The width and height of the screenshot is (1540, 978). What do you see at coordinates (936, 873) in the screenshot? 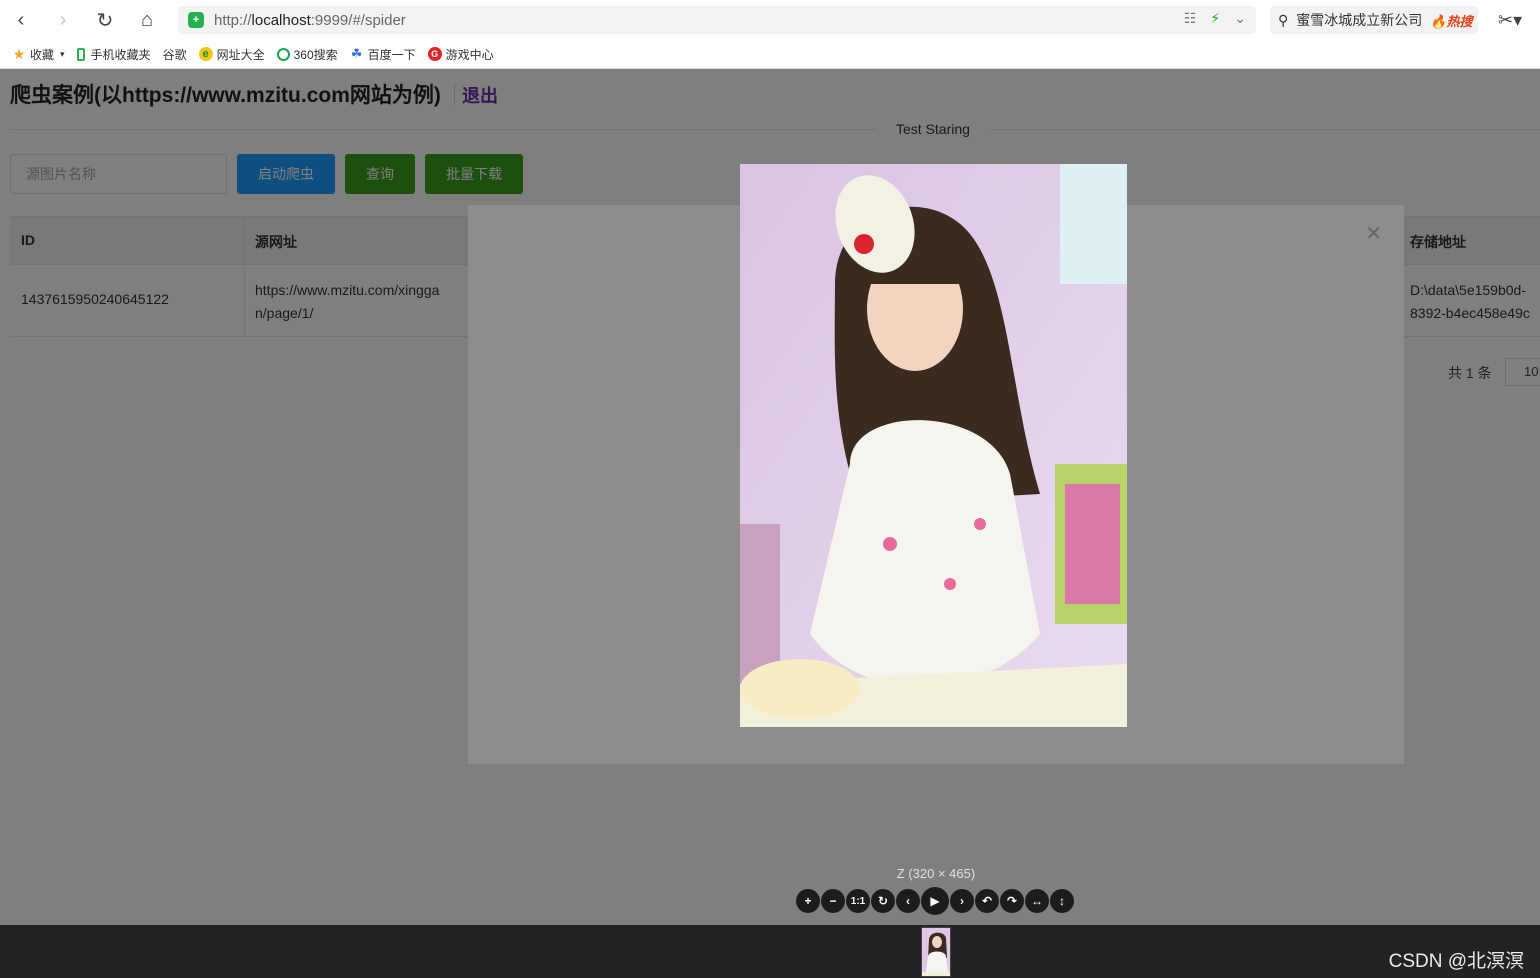
I see `viewer-caption: Z (320 × 465)` at bounding box center [936, 873].